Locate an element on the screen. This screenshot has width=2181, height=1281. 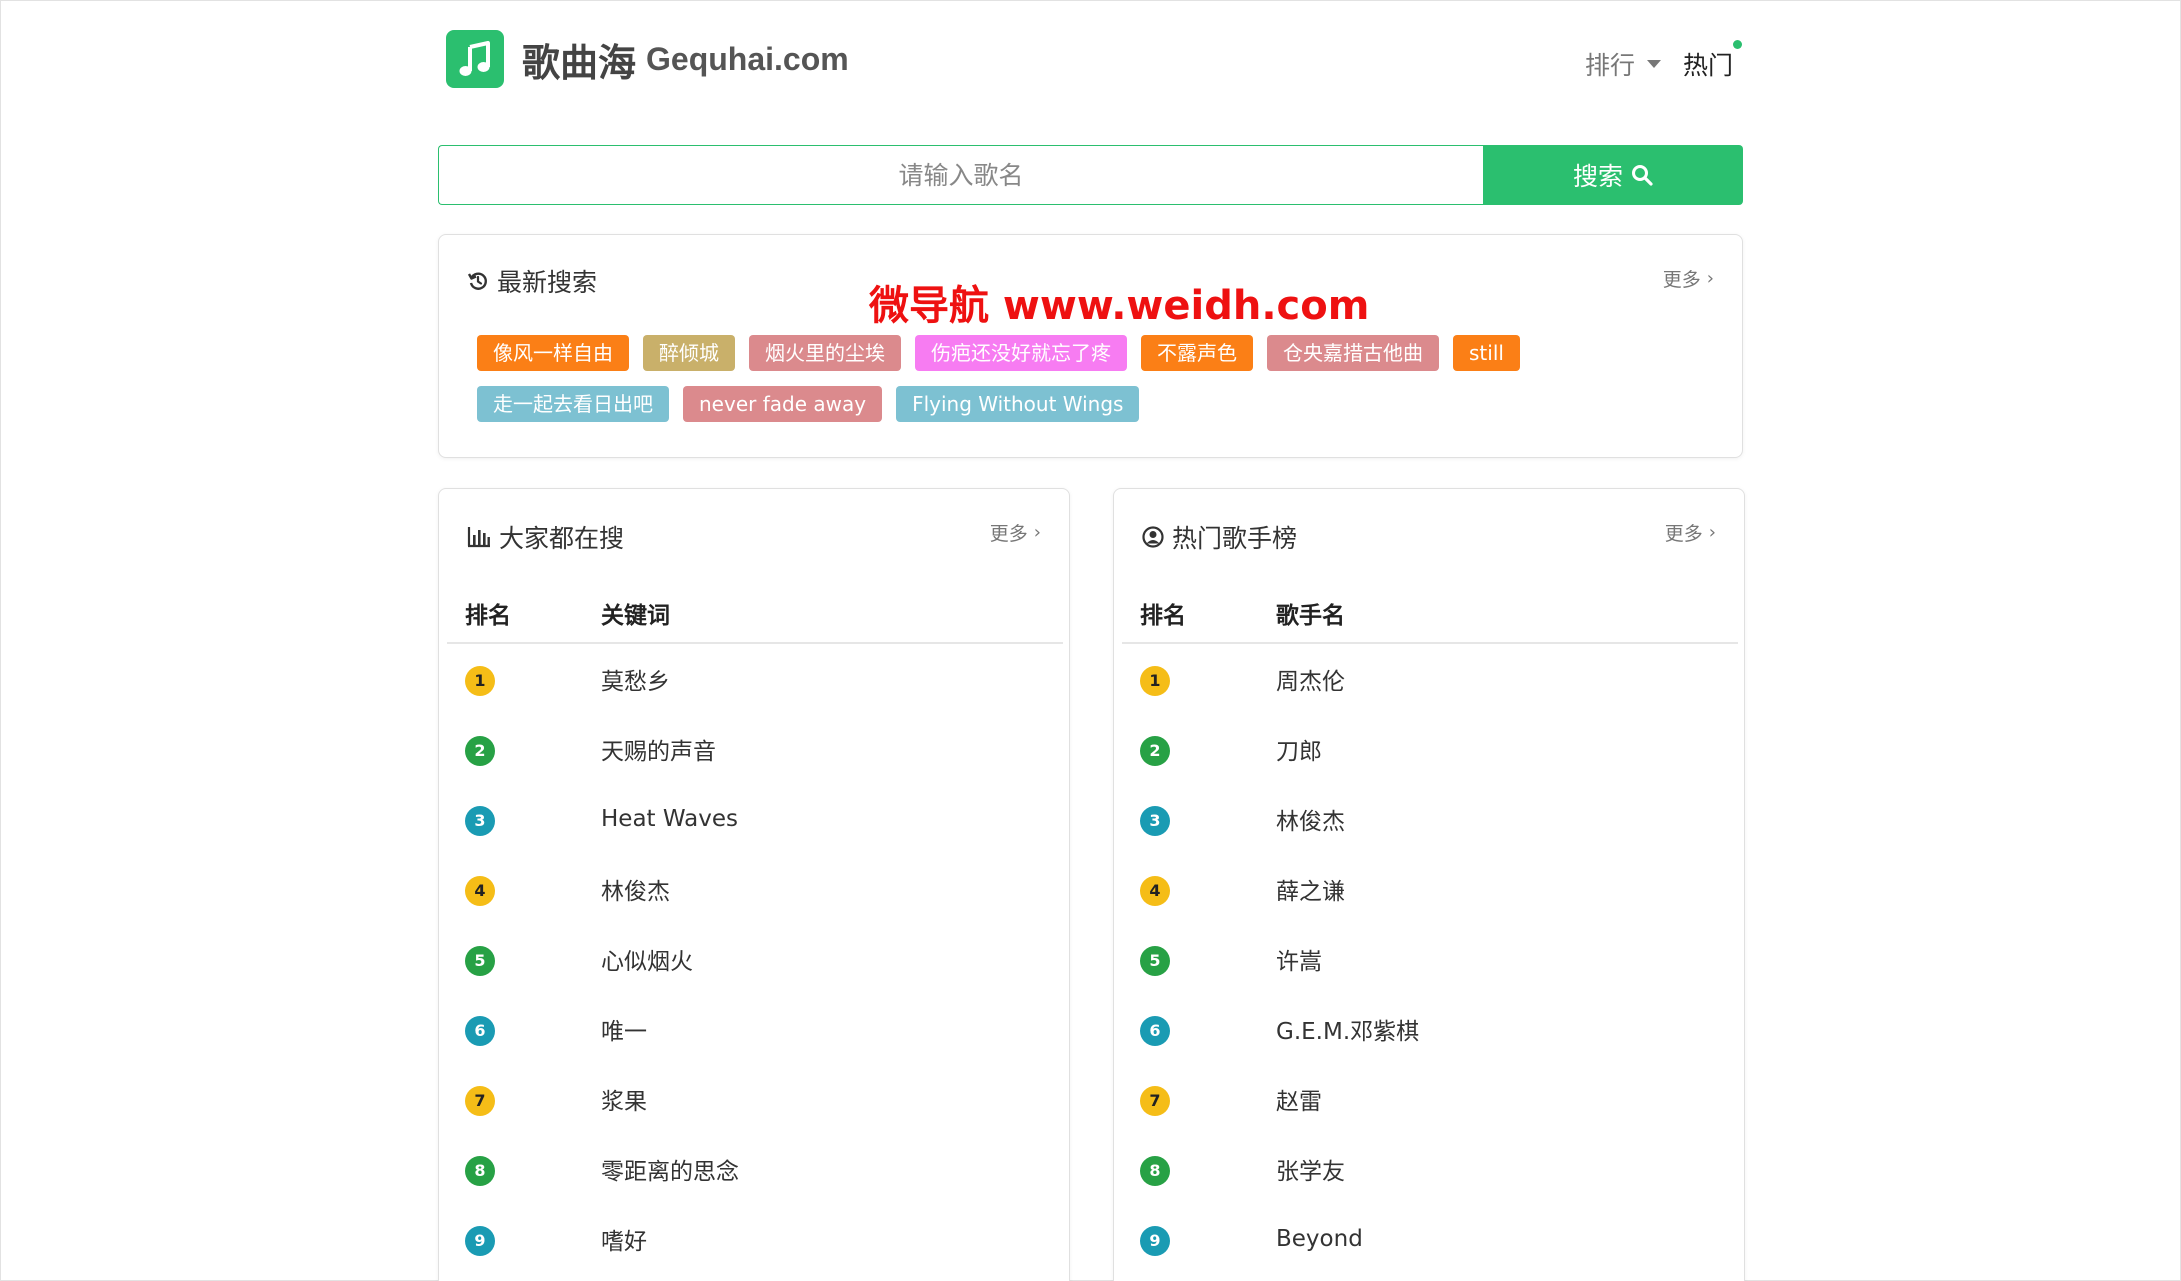
singer-link: 薛之谦 is located at coordinates (1507, 889).